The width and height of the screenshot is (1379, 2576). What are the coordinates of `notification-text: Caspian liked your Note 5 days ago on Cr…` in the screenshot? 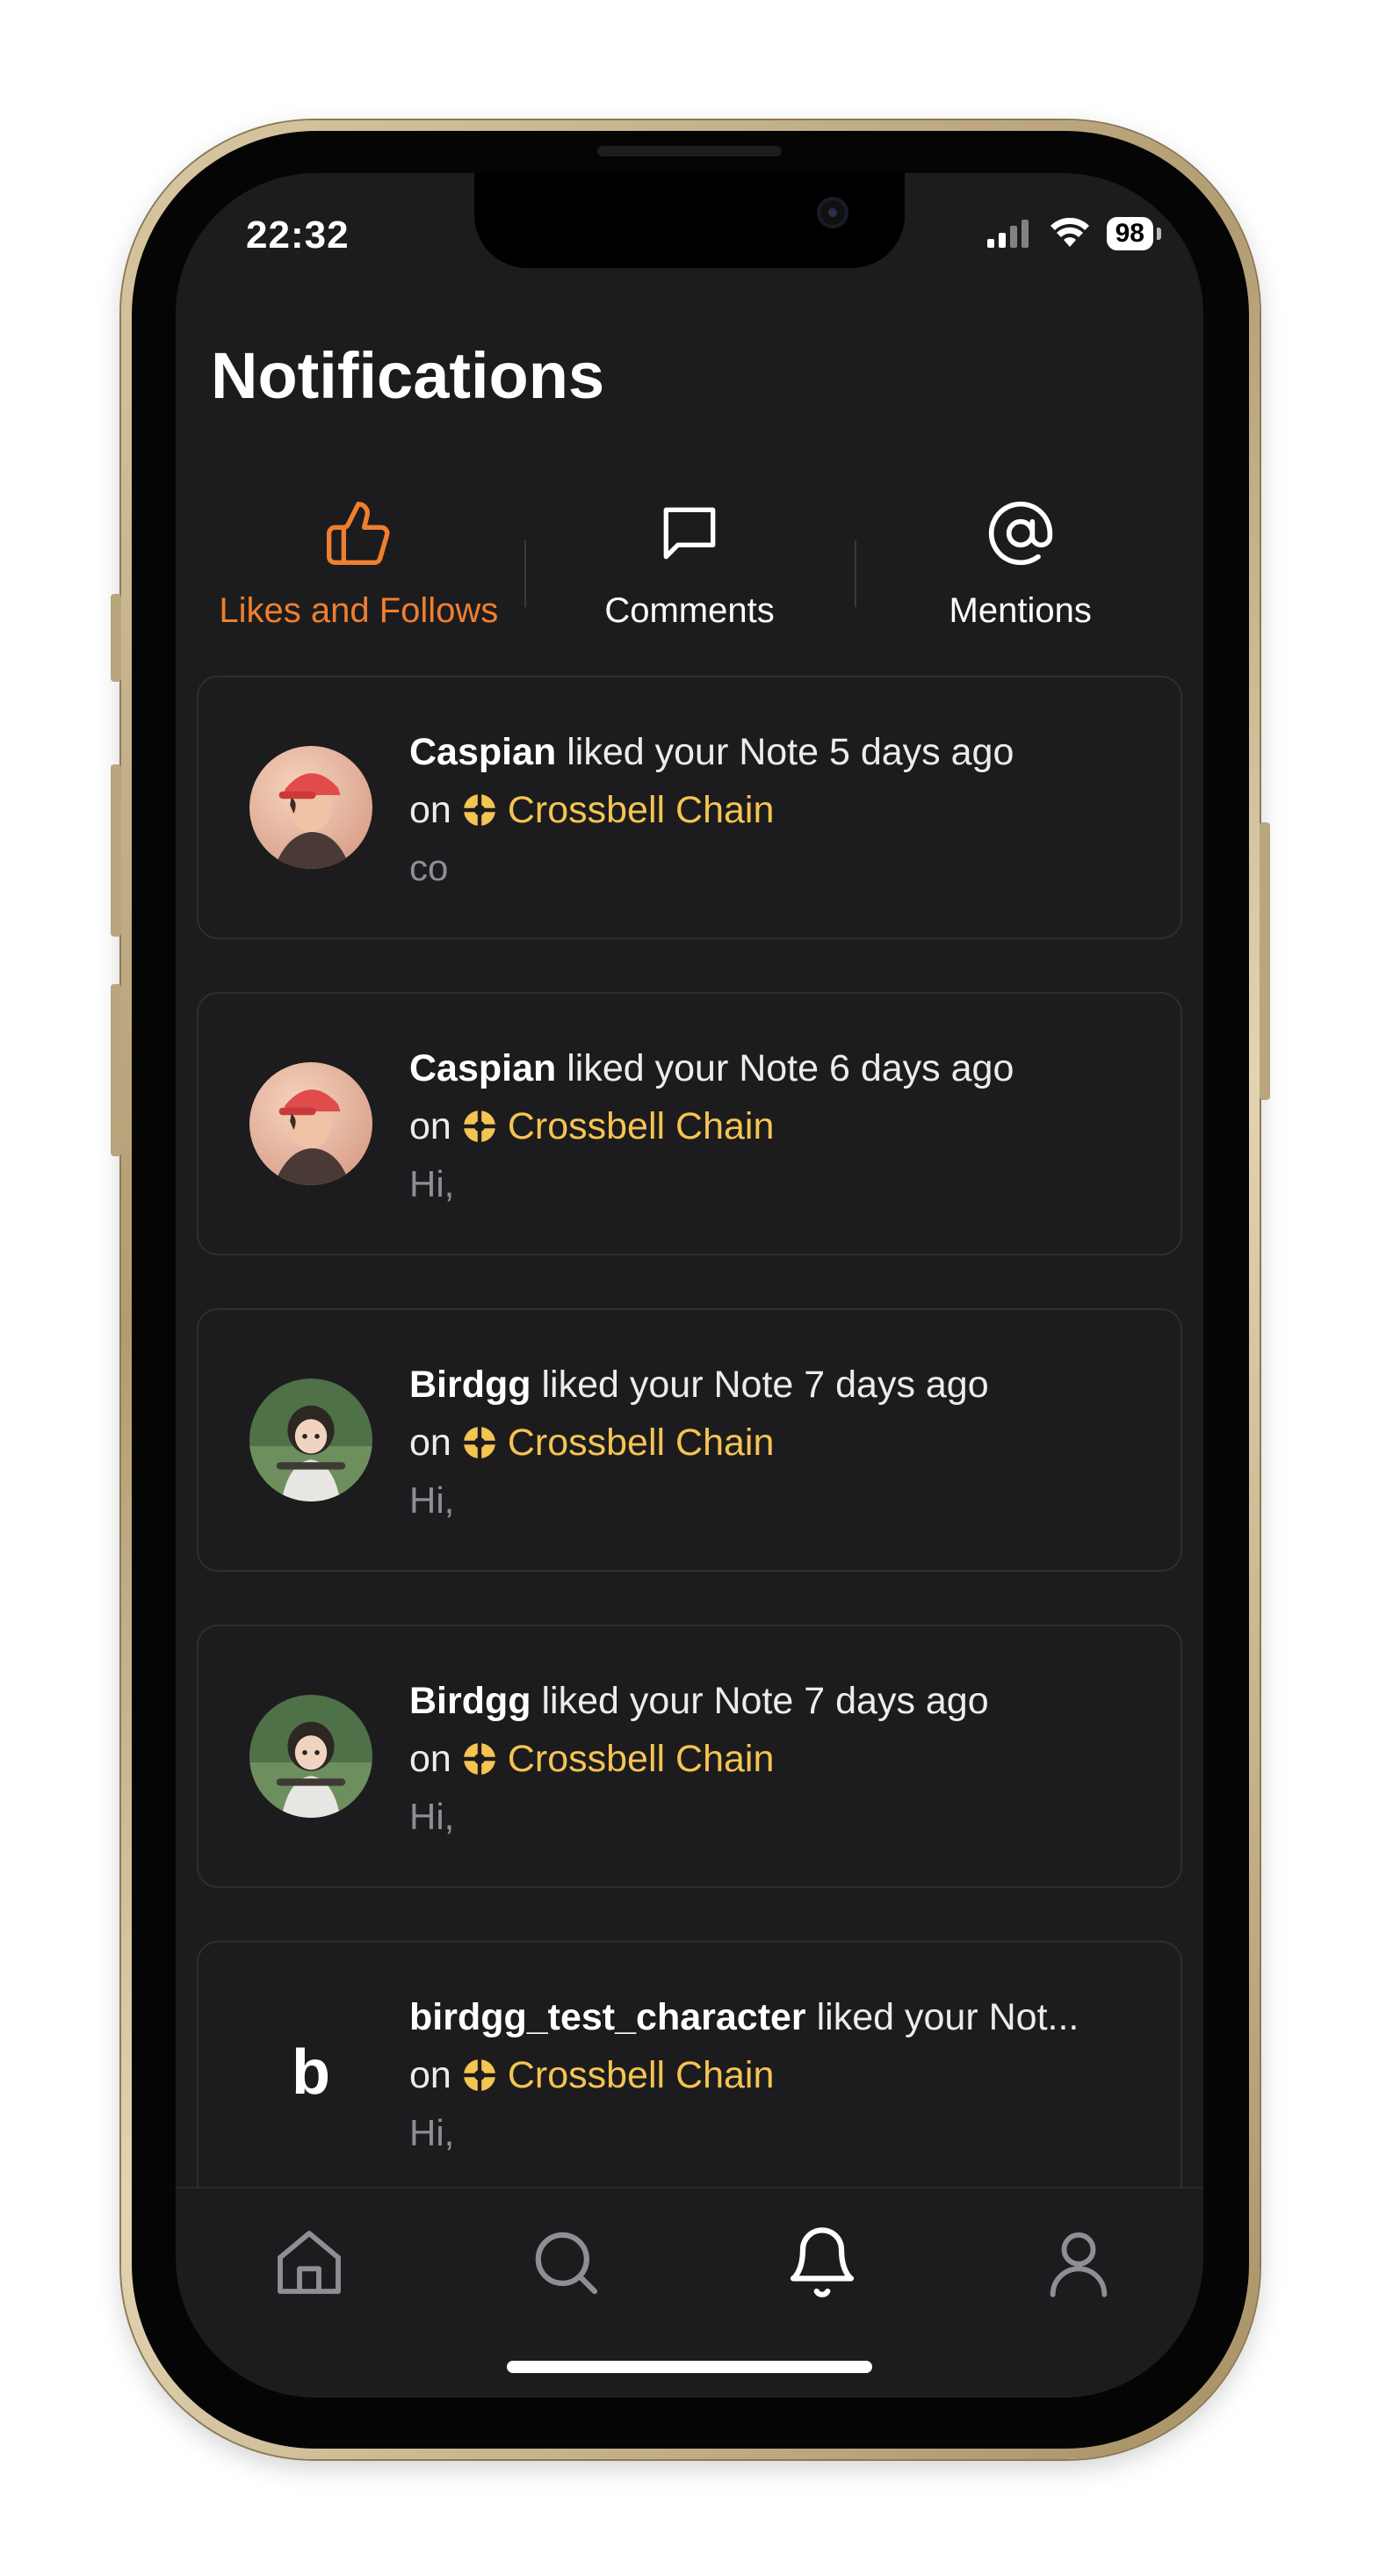 It's located at (769, 810).